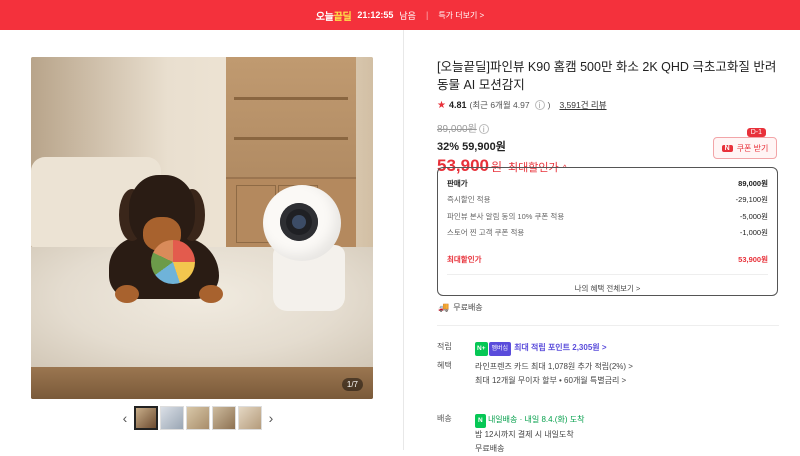 This screenshot has height=456, width=800. What do you see at coordinates (271, 418) in the screenshot?
I see `thumb-next-button: ›` at bounding box center [271, 418].